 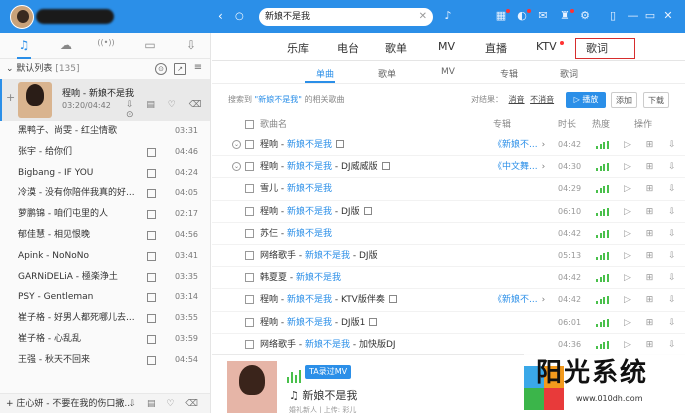 What do you see at coordinates (650, 16) in the screenshot?
I see `restore-icon: ▭` at bounding box center [650, 16].